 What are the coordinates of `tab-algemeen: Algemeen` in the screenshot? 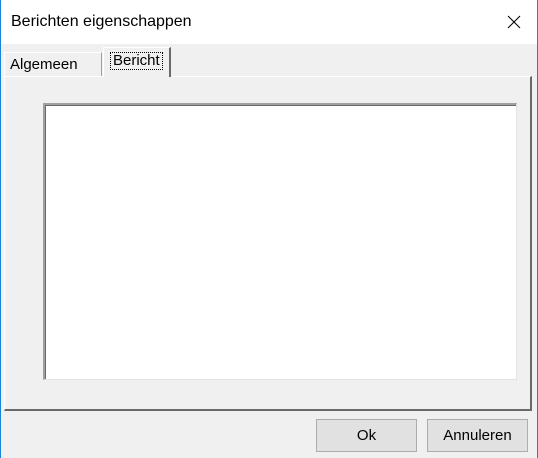 It's located at (53, 64).